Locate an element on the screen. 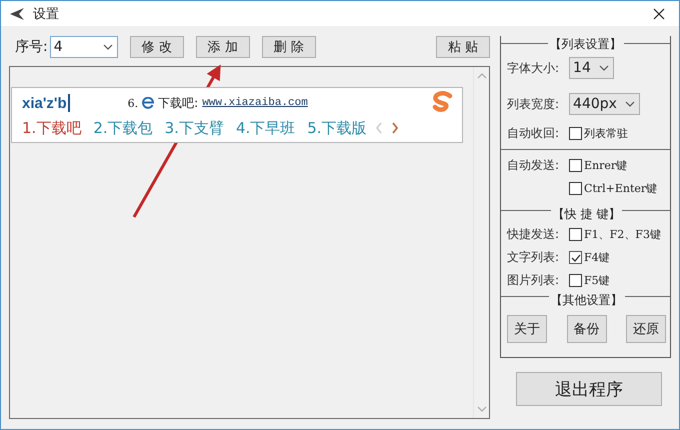 This screenshot has width=680, height=430. app-icon is located at coordinates (17, 13).